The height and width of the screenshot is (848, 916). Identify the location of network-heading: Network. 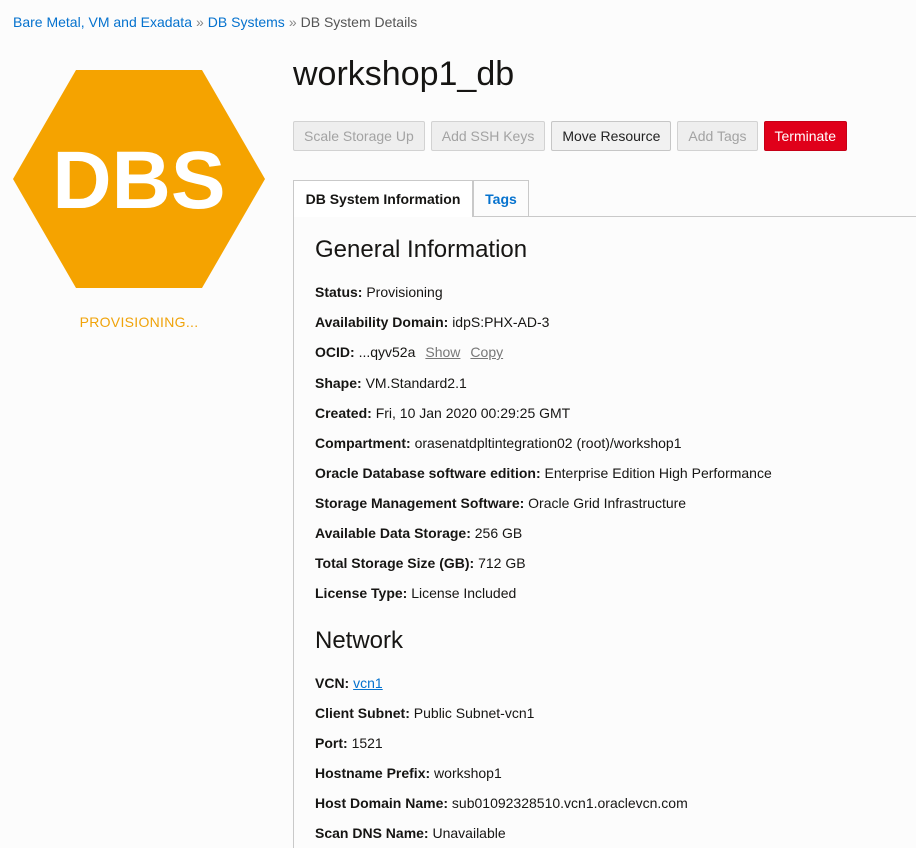
(359, 640).